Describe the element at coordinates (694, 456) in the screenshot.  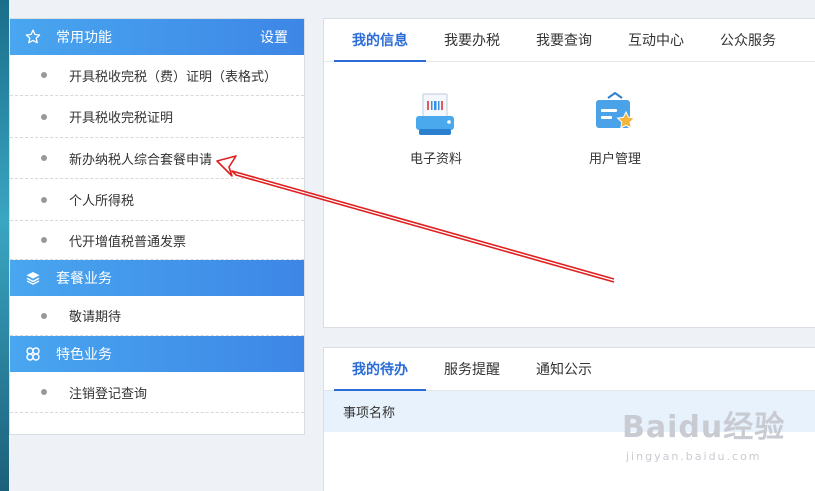
I see `watermark-url: jingyan.baidu.com` at that location.